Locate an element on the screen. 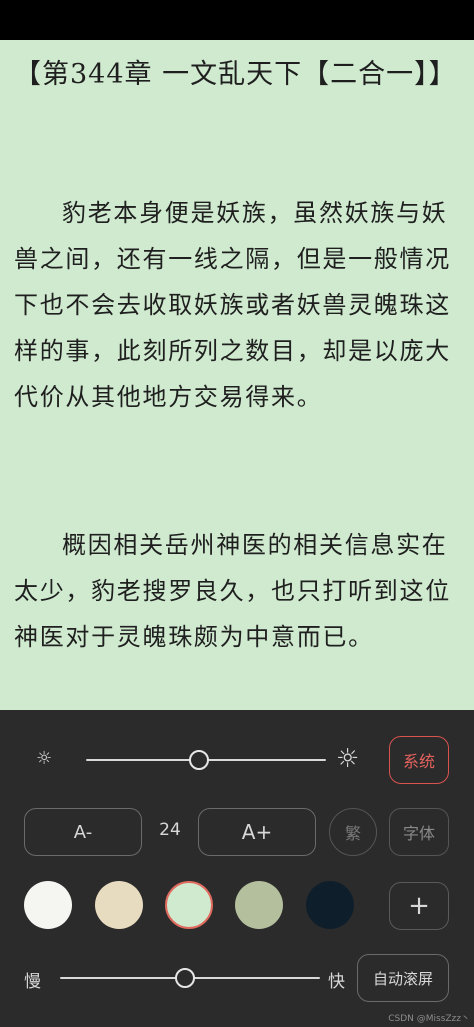  sun-small-icon: ☼ is located at coordinates (44, 758).